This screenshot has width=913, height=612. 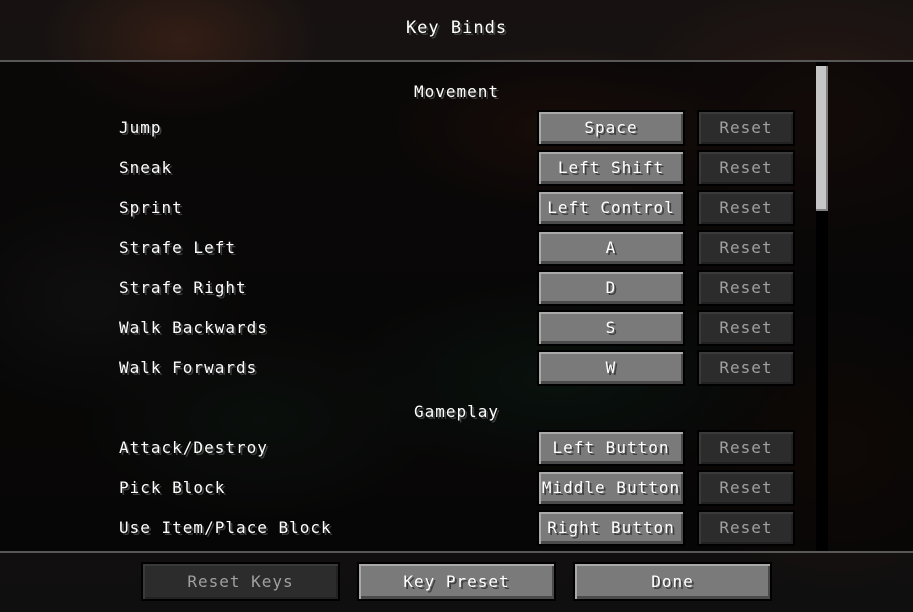 I want to click on key-button-strafe-right: D, so click(x=611, y=288).